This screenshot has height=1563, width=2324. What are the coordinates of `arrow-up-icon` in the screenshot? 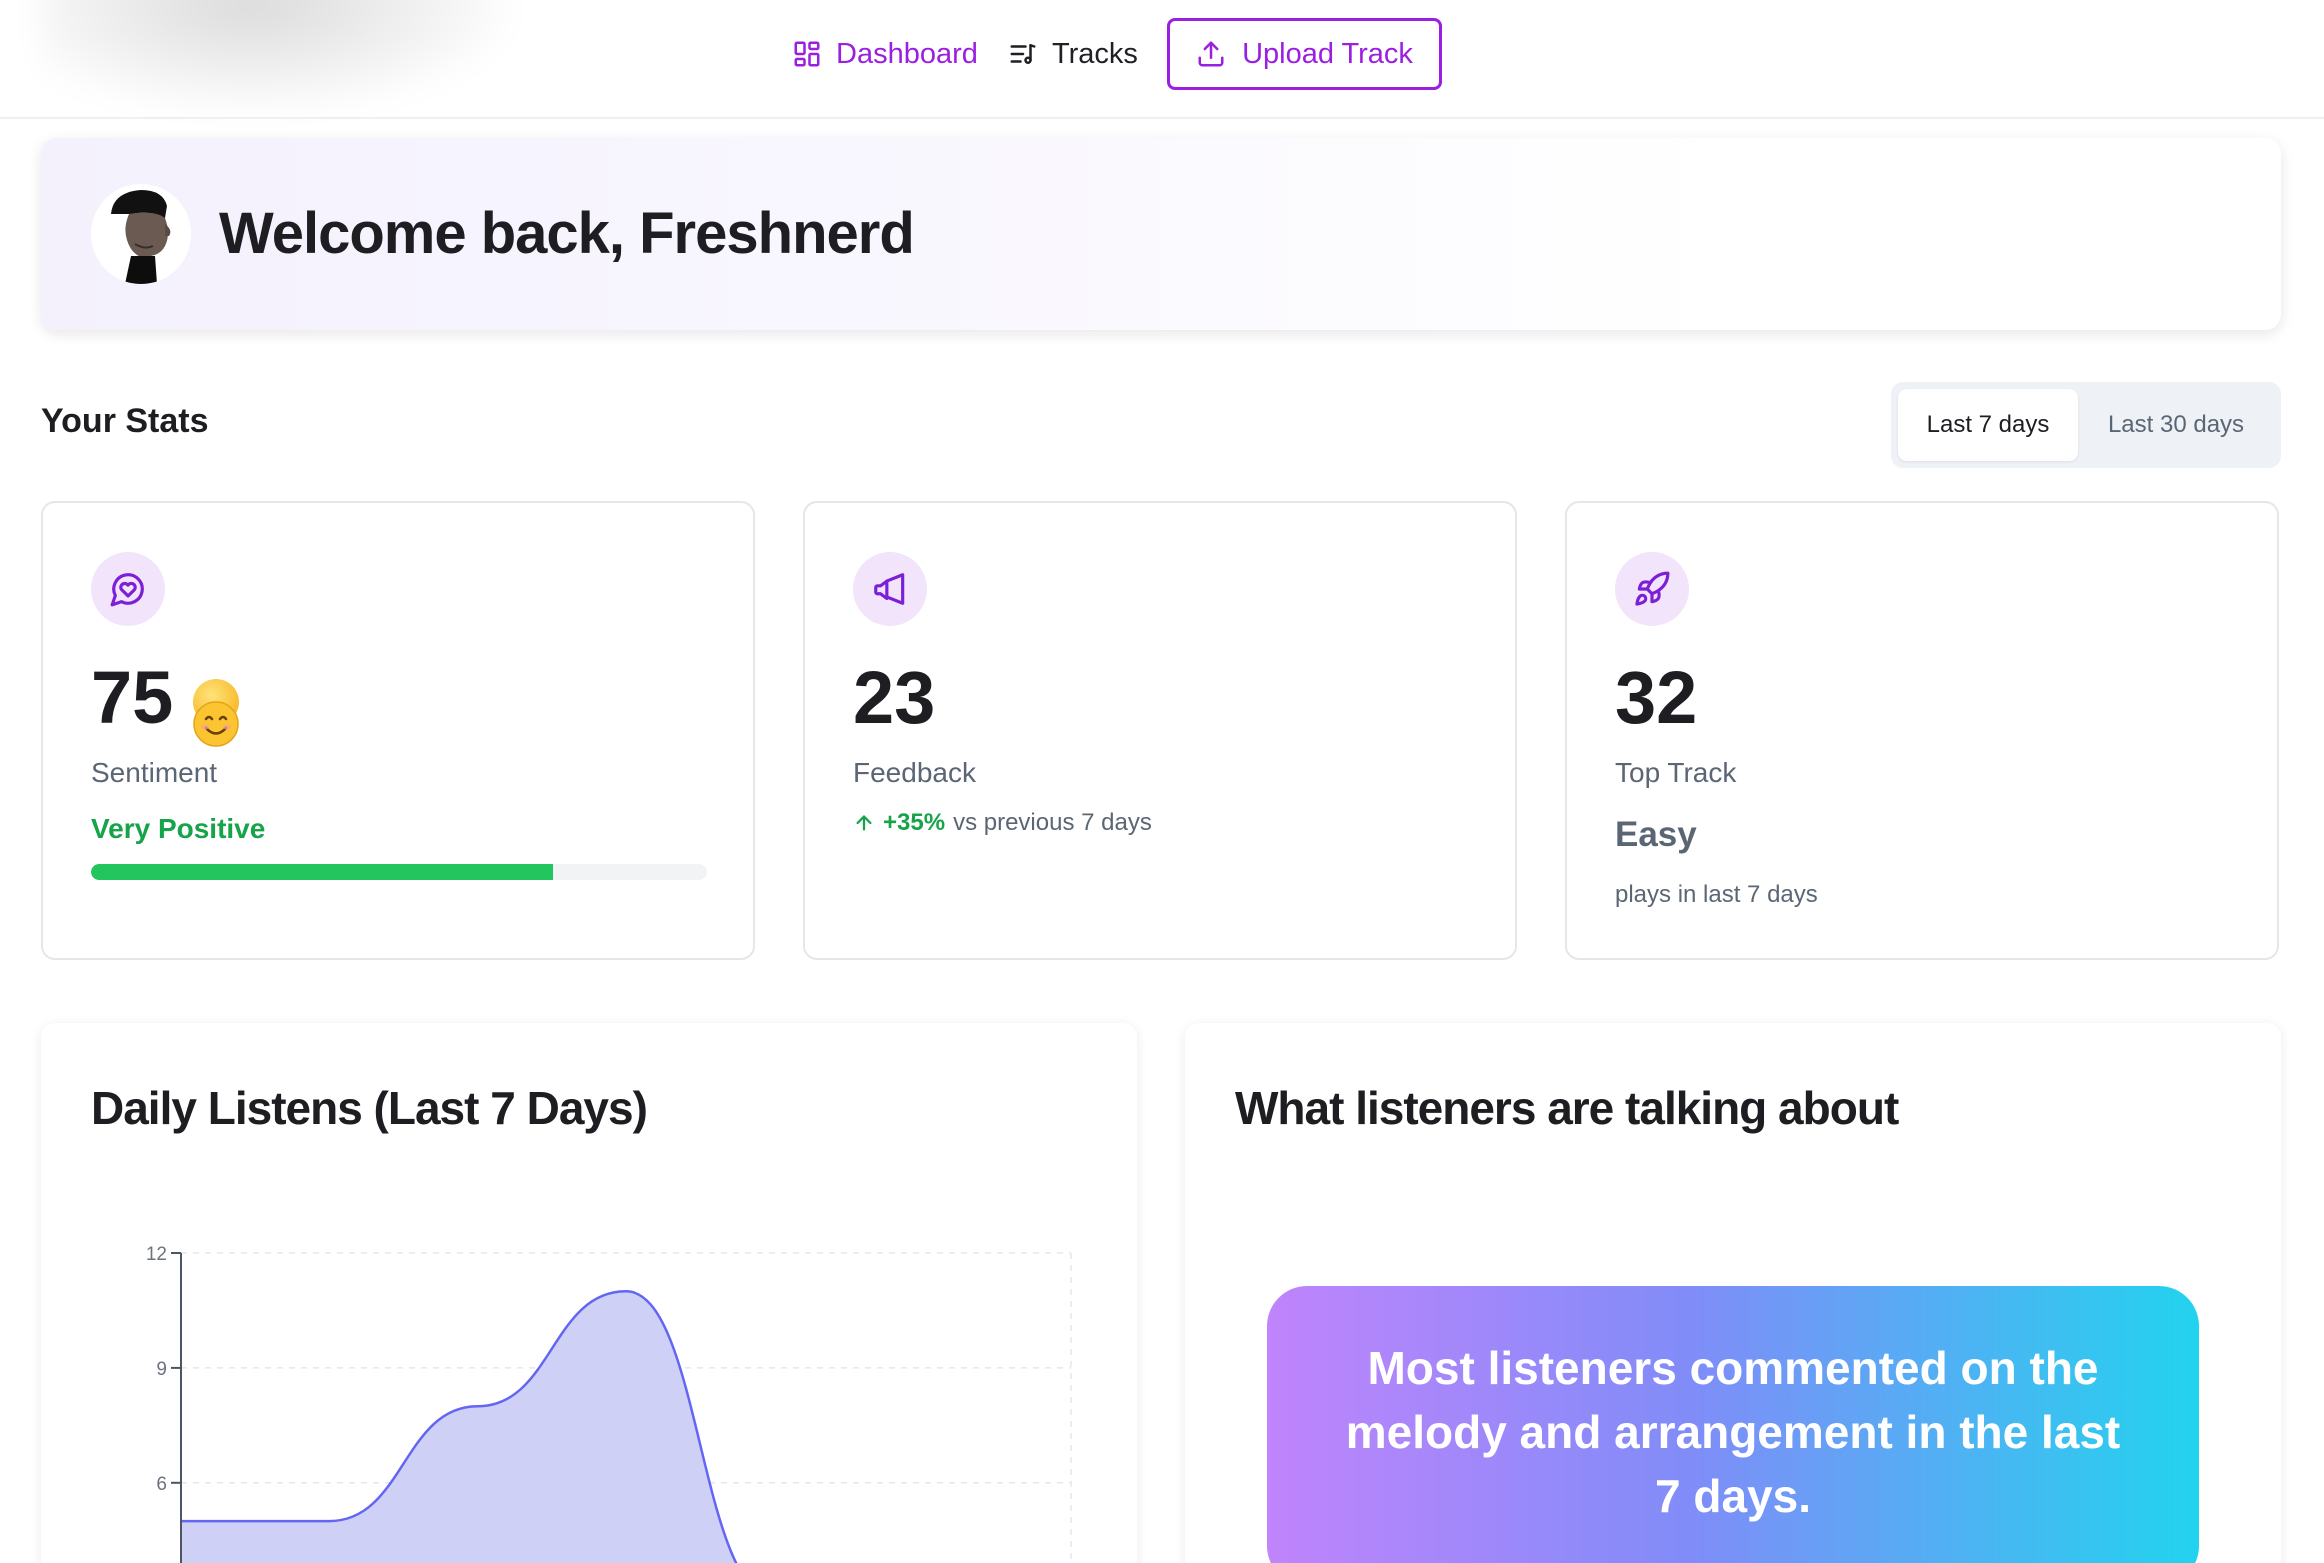 It's located at (864, 823).